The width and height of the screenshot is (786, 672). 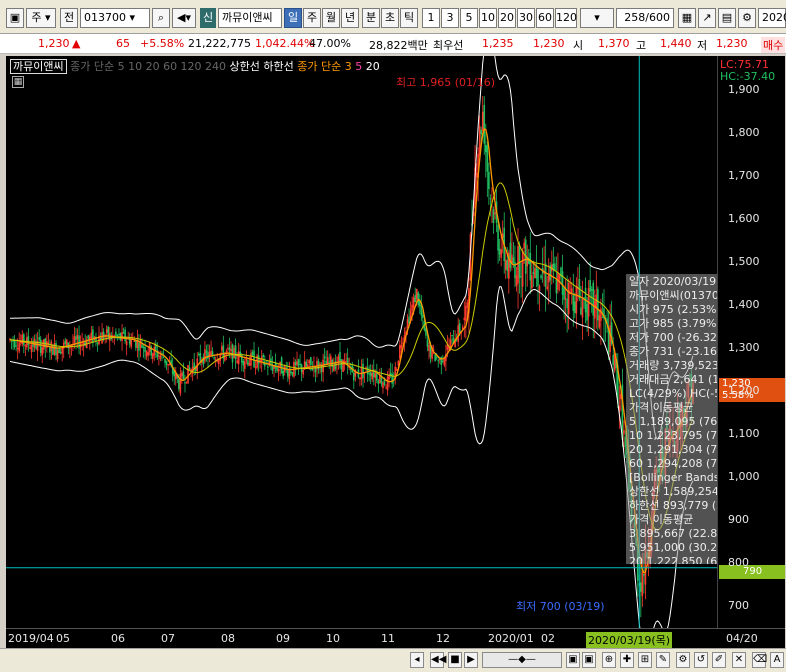 I want to click on zoom-out-icon: ▣, so click(x=573, y=660).